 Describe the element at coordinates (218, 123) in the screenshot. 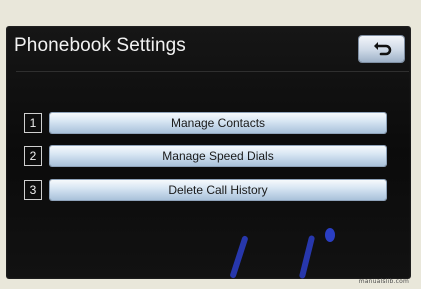

I see `manage-contacts-button: Manage Contacts` at that location.